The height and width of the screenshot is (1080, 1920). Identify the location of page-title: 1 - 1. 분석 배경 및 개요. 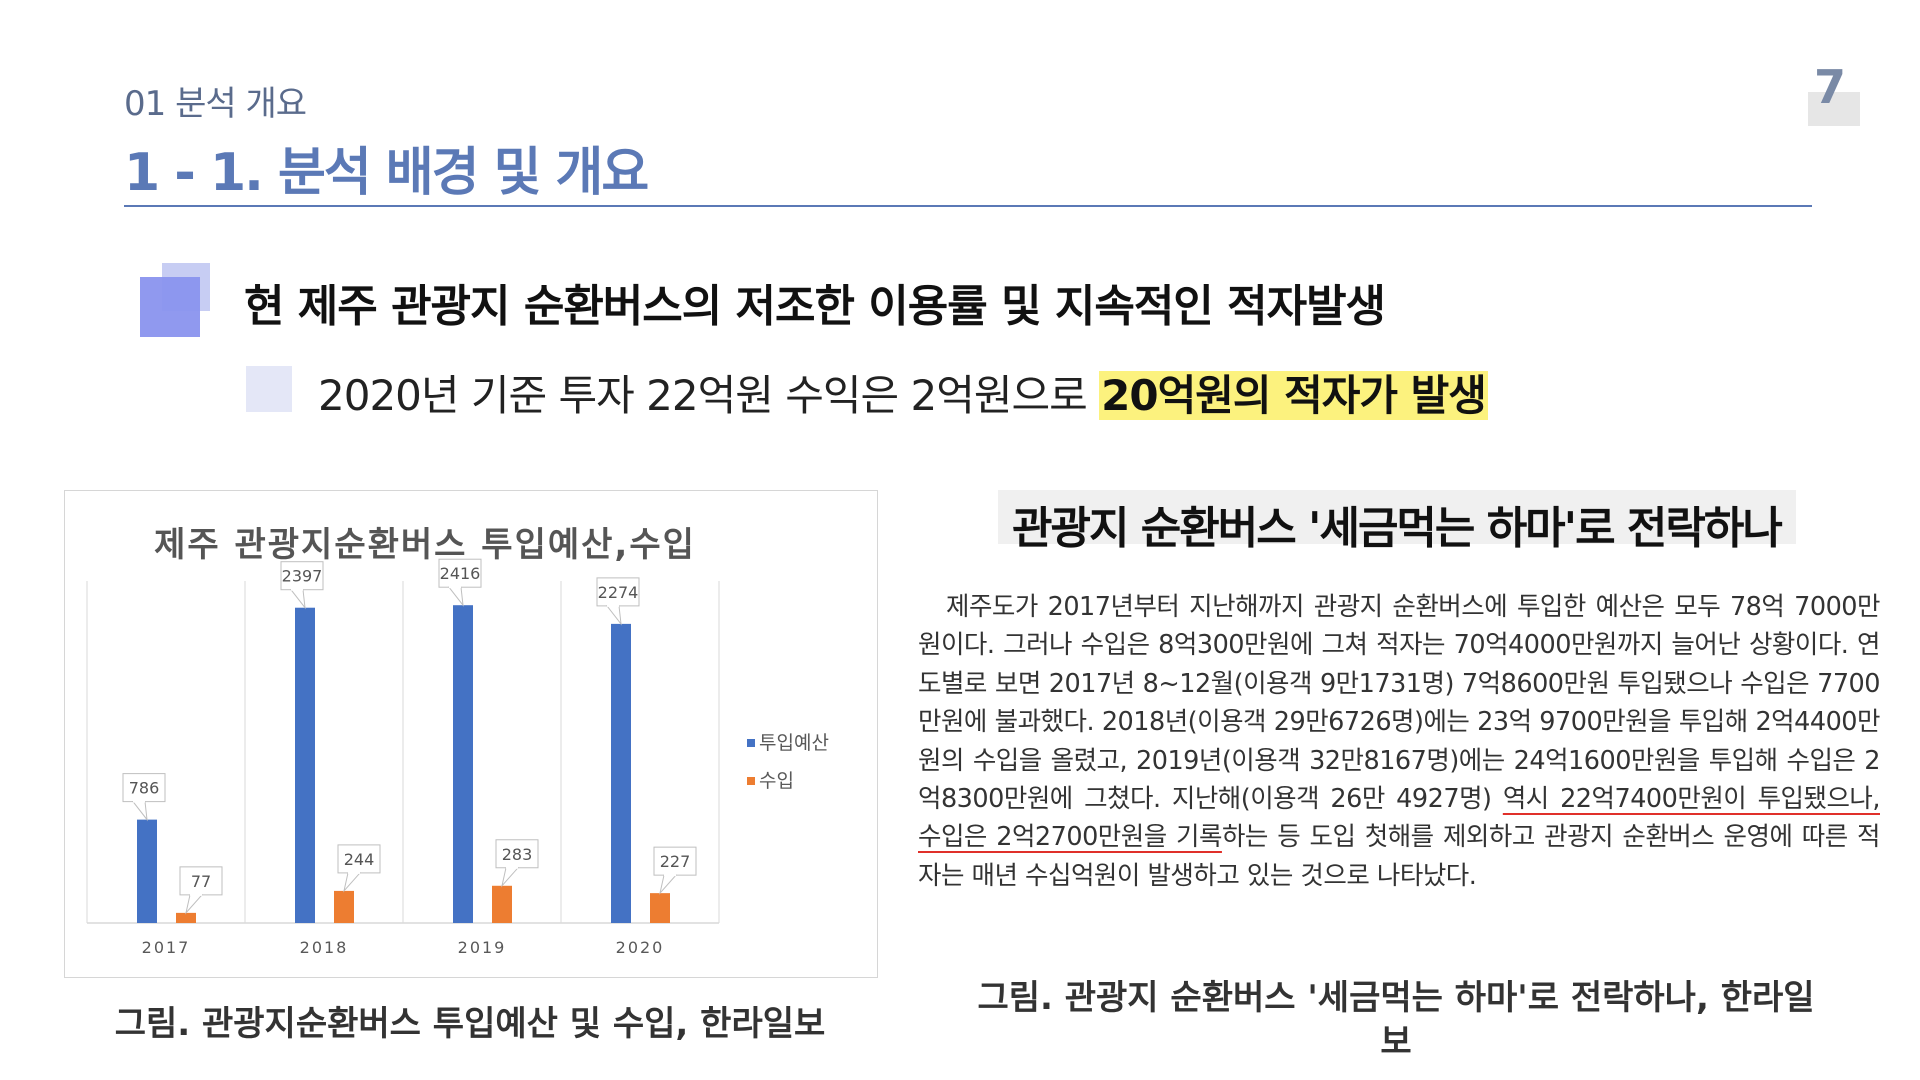
(386, 173).